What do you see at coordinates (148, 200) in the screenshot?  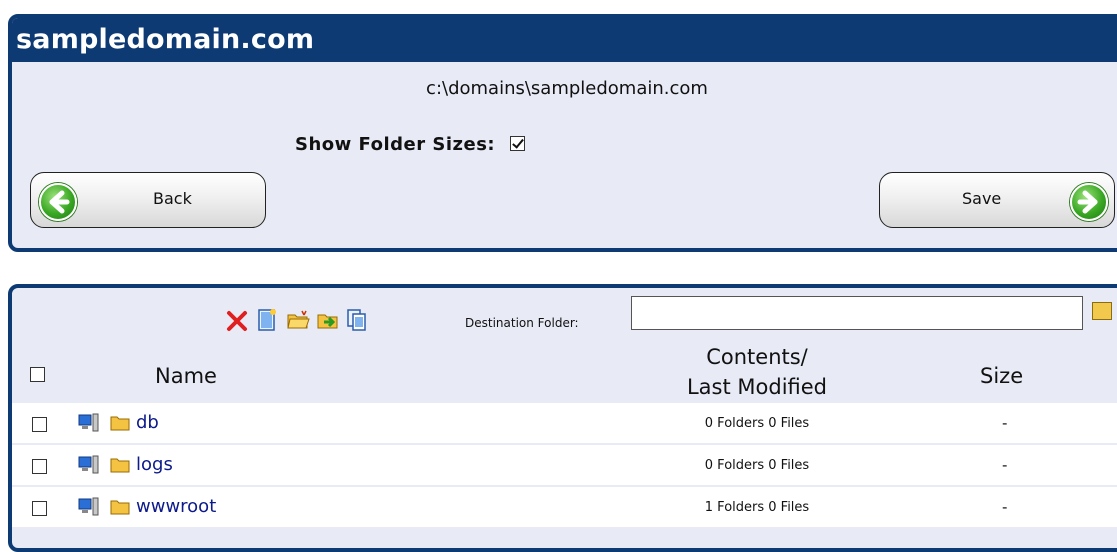 I see `back-button: Back` at bounding box center [148, 200].